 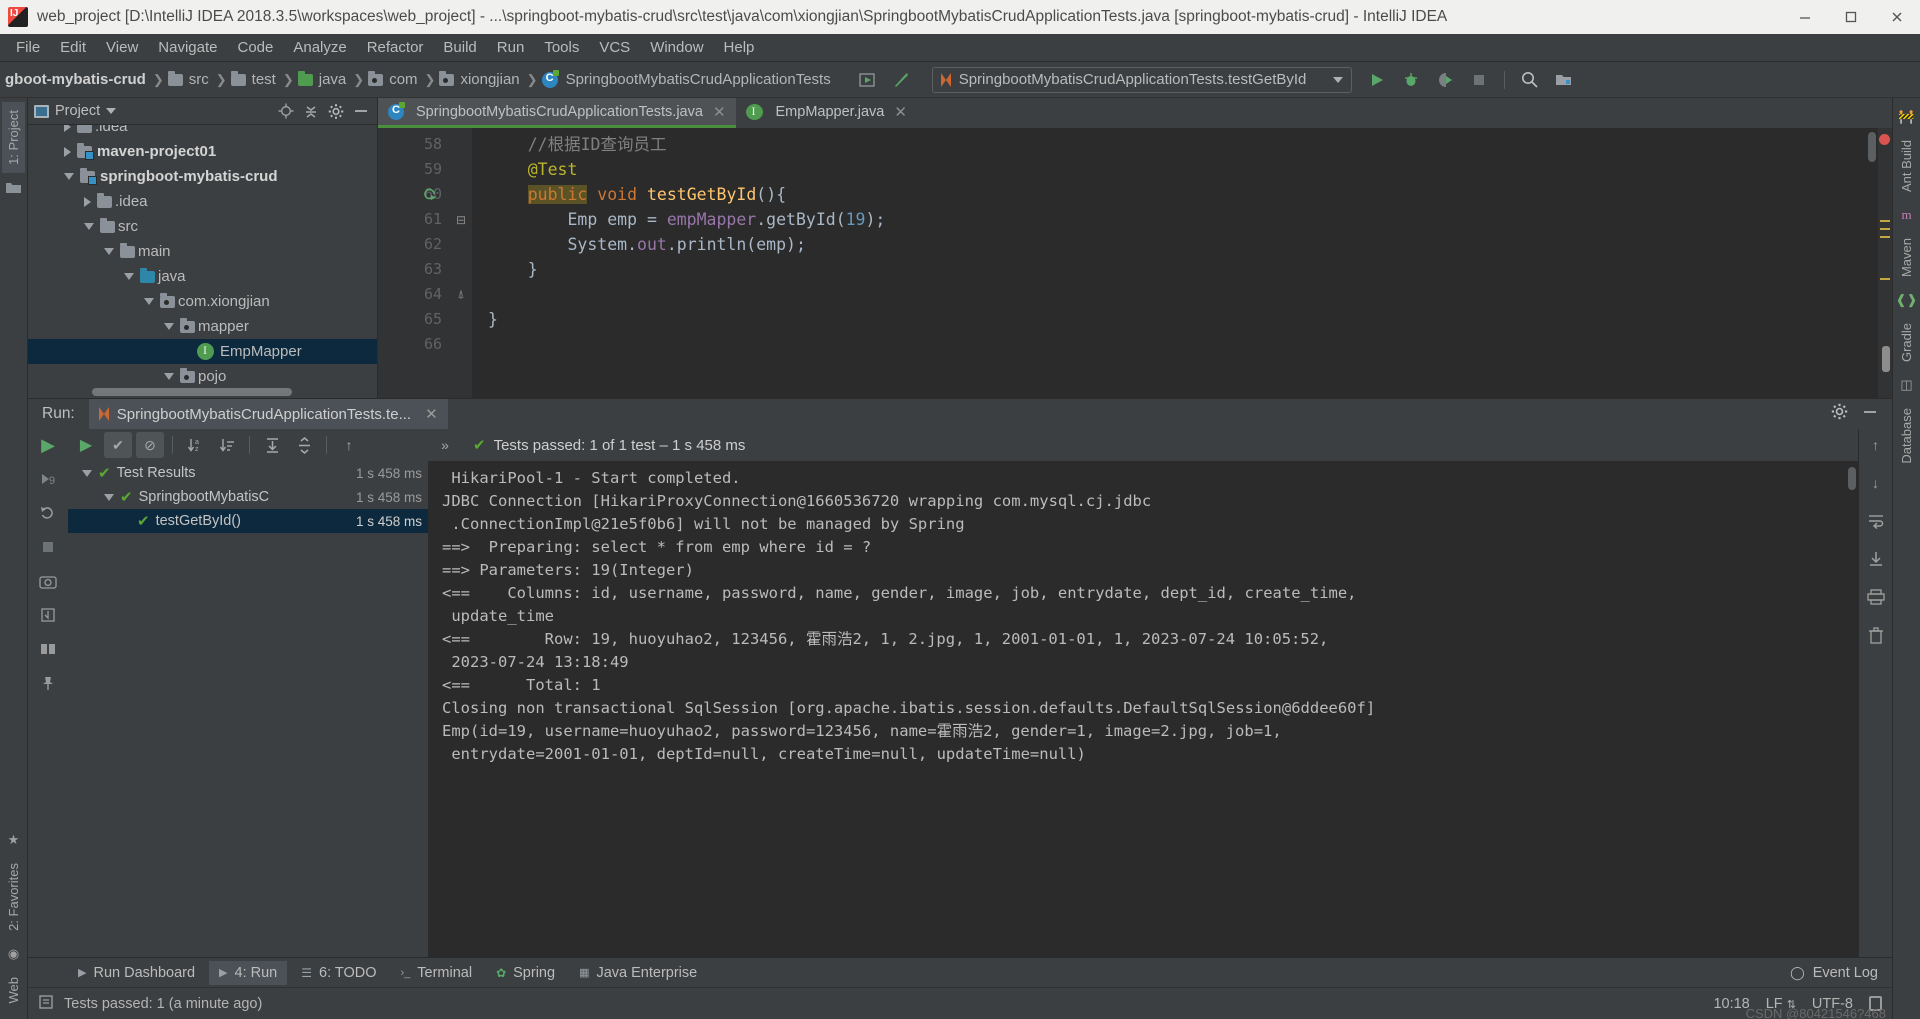 I want to click on fold-end-icon: ⍋, so click(x=461, y=294).